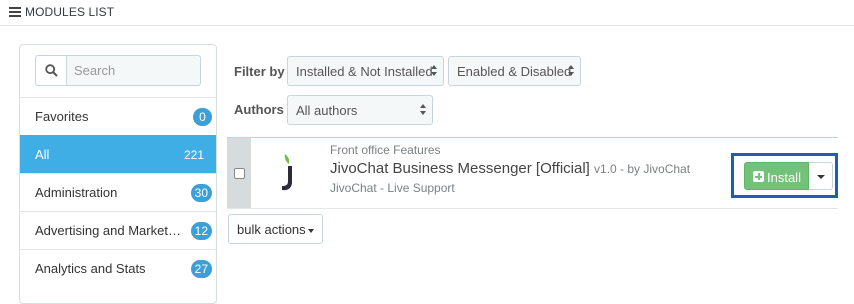 This screenshot has height=304, width=854. Describe the element at coordinates (758, 176) in the screenshot. I see `plus-square-icon` at that location.